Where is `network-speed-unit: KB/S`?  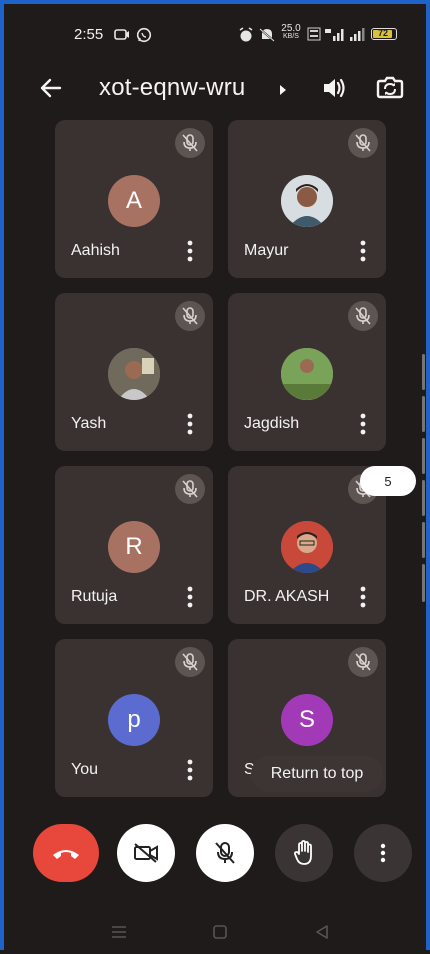 network-speed-unit: KB/S is located at coordinates (291, 36).